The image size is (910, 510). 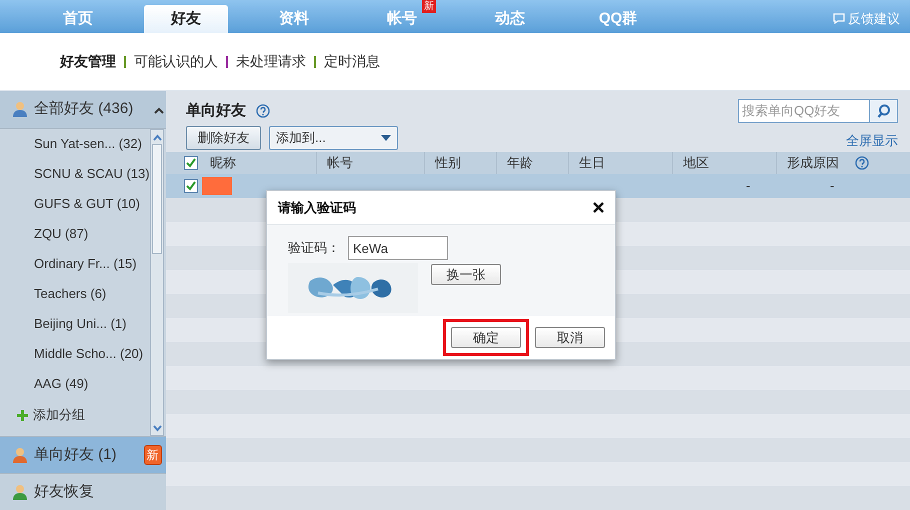 I want to click on column-header: 帐号, so click(x=340, y=163).